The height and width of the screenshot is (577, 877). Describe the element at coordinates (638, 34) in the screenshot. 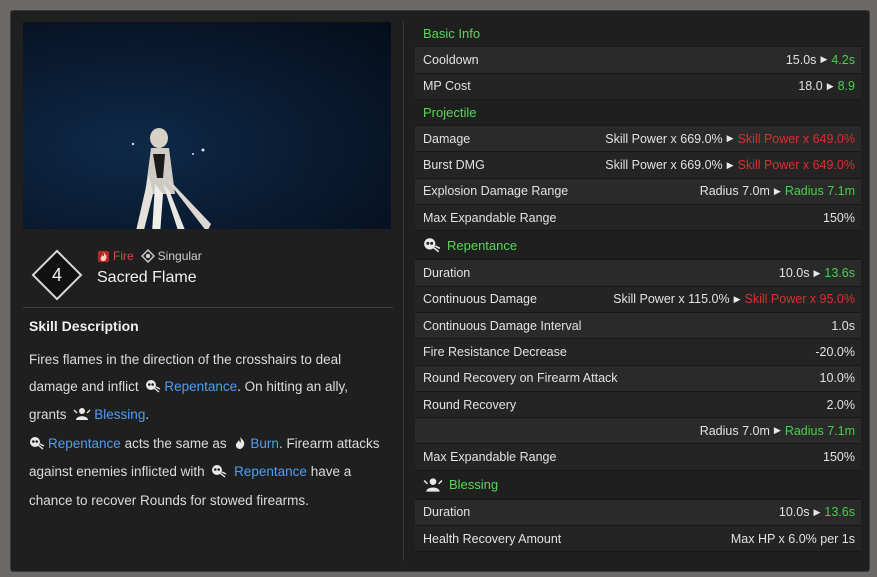

I see `section-basic-info: Basic Info` at that location.